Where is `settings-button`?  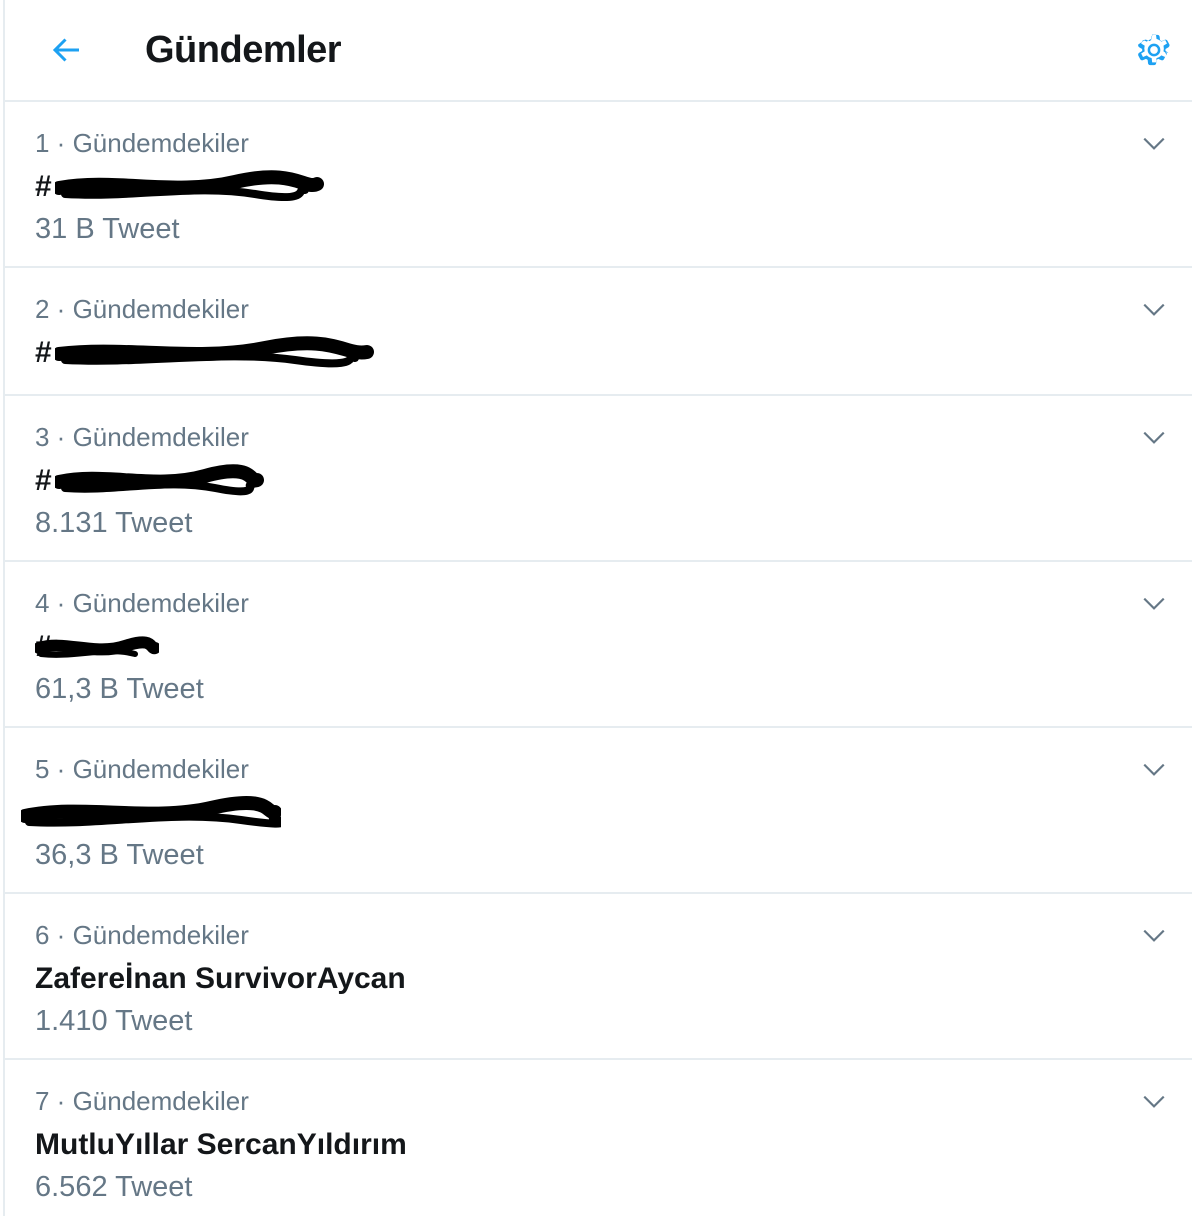
settings-button is located at coordinates (1154, 50).